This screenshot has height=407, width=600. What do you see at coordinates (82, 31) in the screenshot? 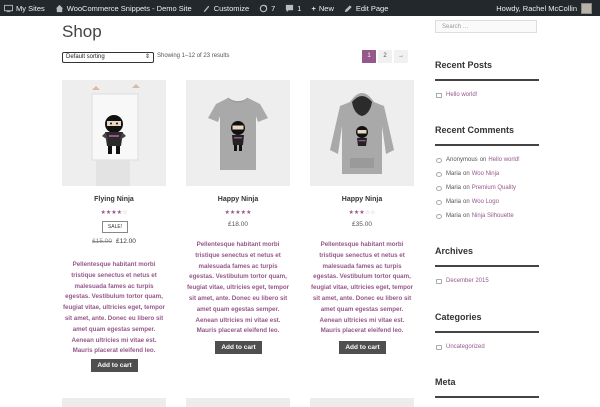
I see `page-title: Shop` at bounding box center [82, 31].